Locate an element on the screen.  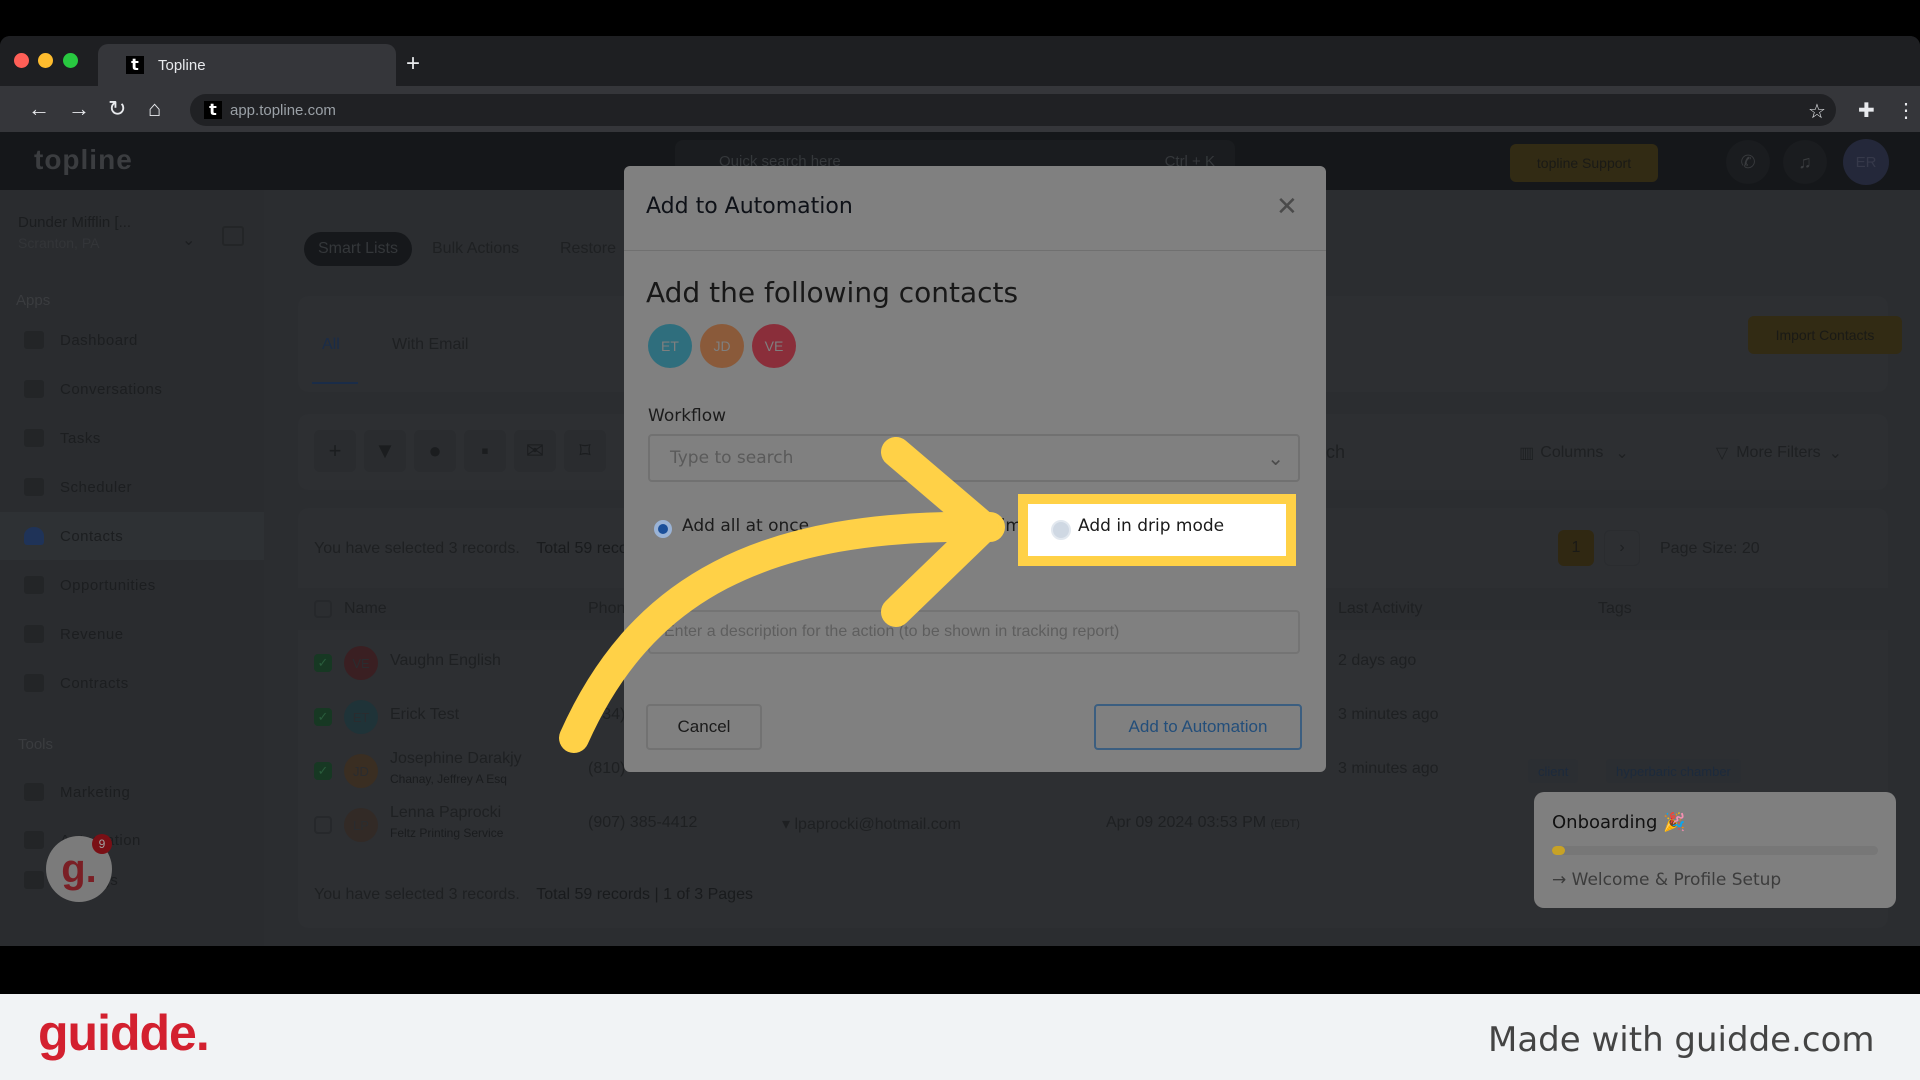
onboarding-widget: Onboarding 🎉 → Welcome & Profile Setup is located at coordinates (1715, 850).